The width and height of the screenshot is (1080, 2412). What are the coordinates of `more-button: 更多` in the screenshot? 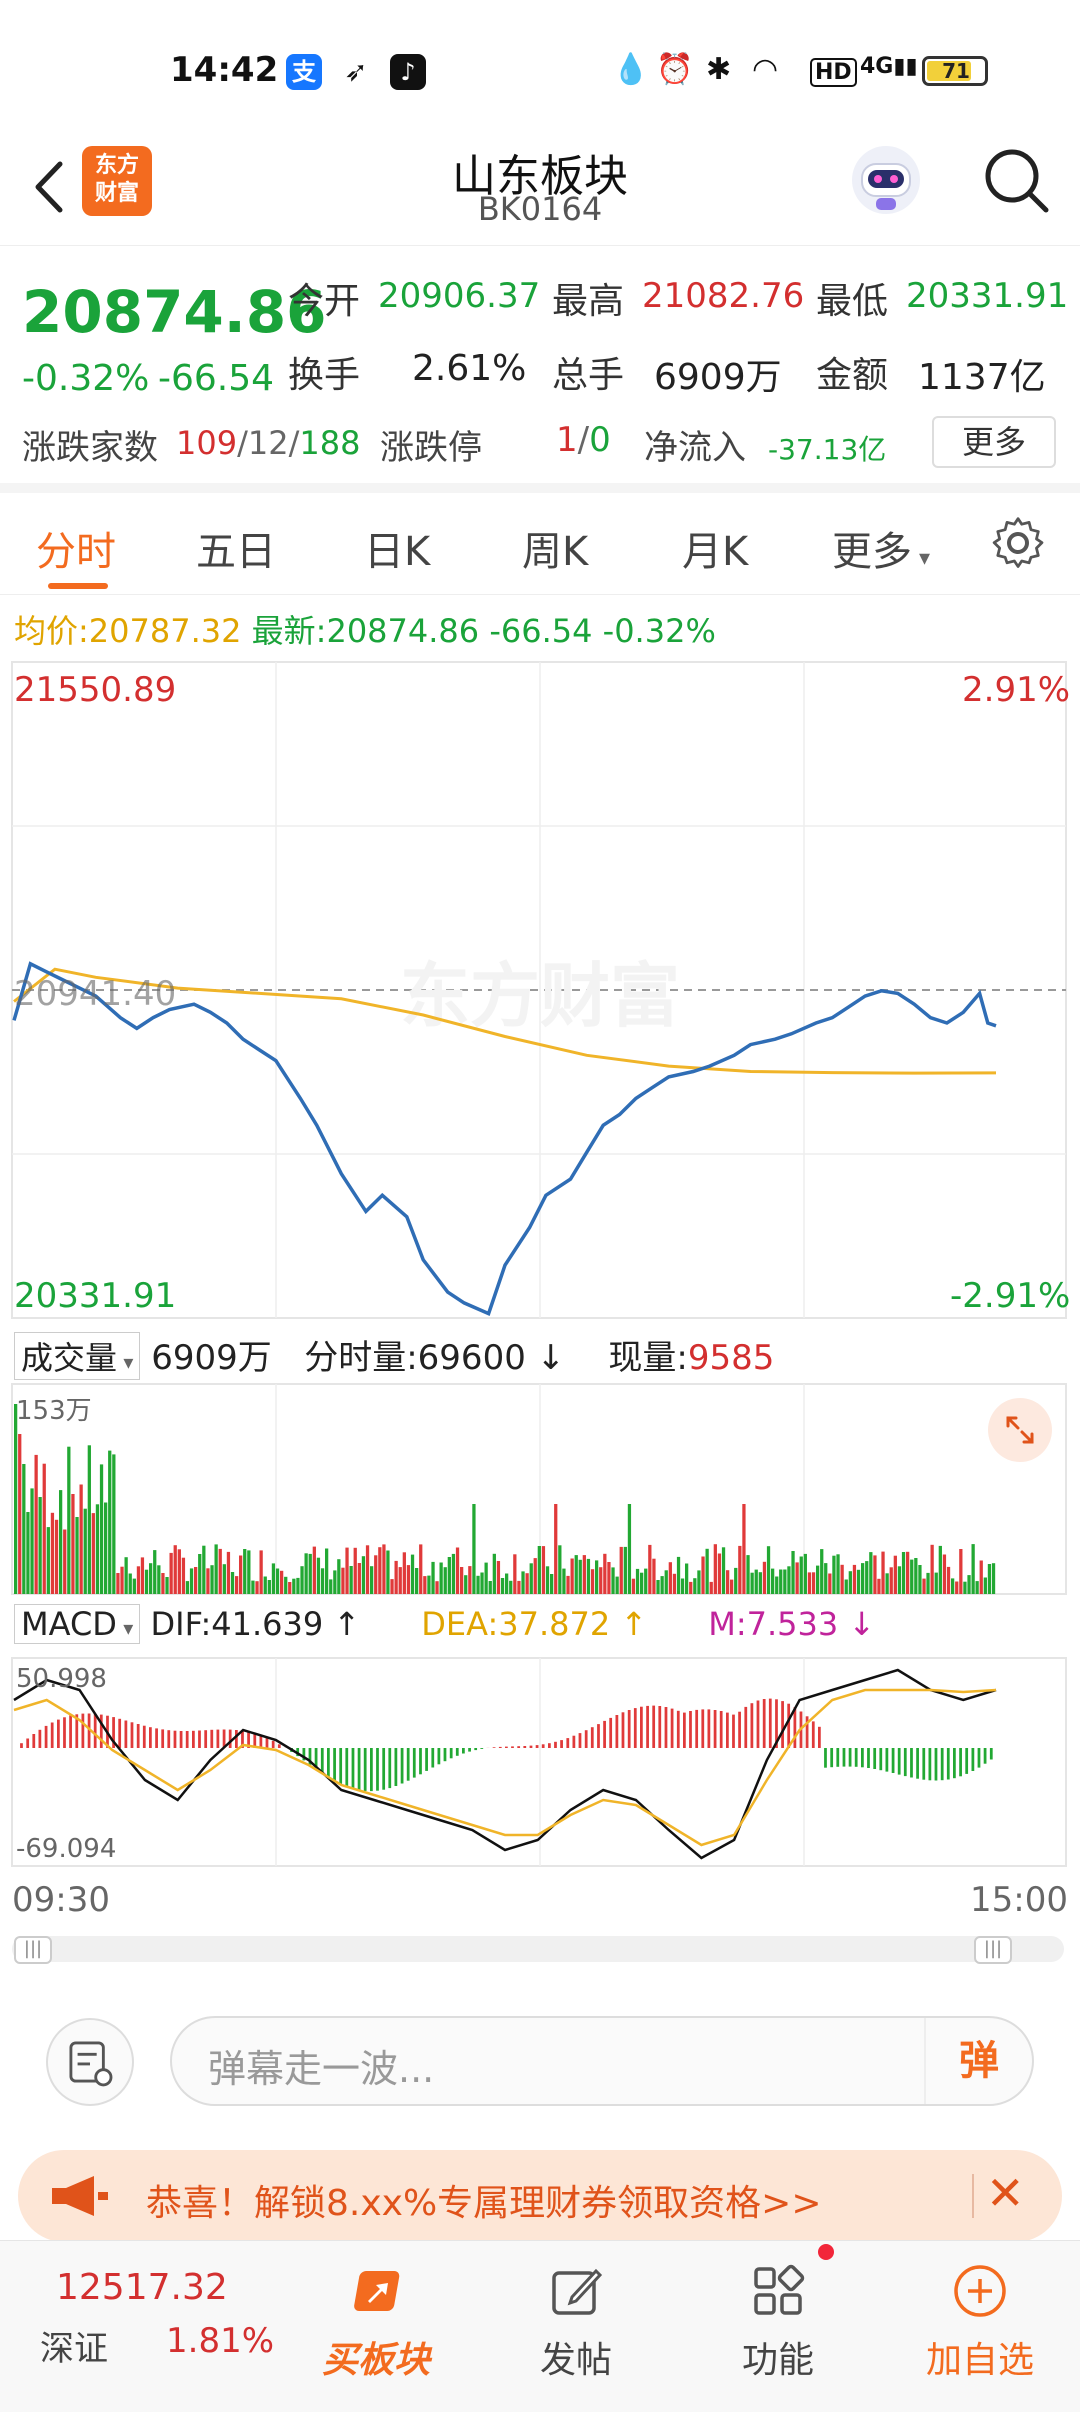 It's located at (994, 442).